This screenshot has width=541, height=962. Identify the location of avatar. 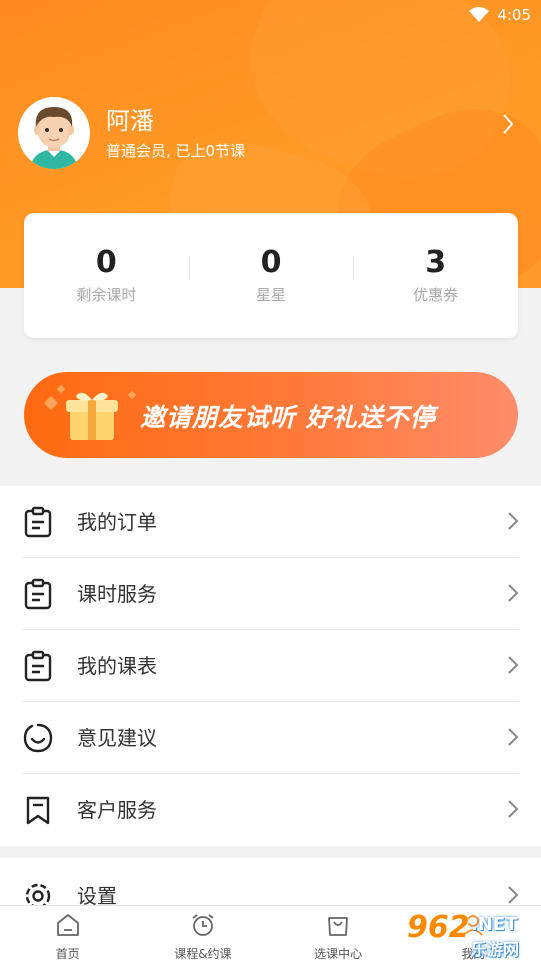
(54, 133).